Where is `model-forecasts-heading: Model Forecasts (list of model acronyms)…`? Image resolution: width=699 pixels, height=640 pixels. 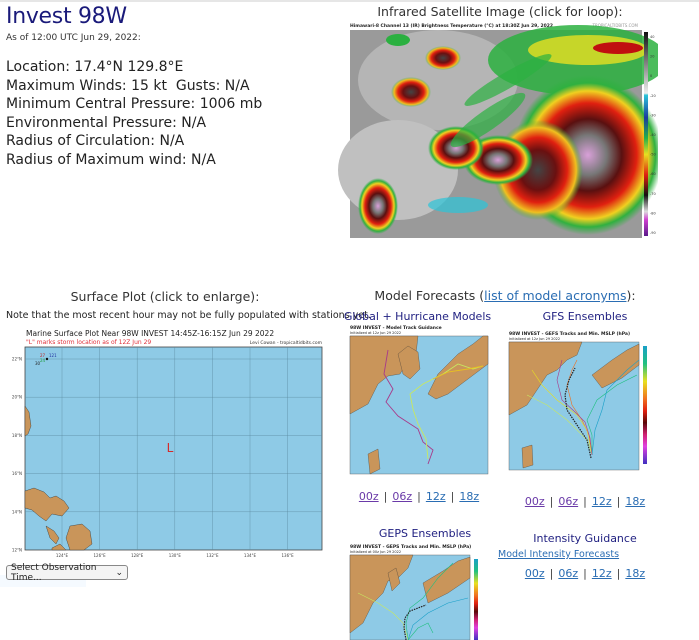 model-forecasts-heading: Model Forecasts (list of model acronyms)… is located at coordinates (505, 295).